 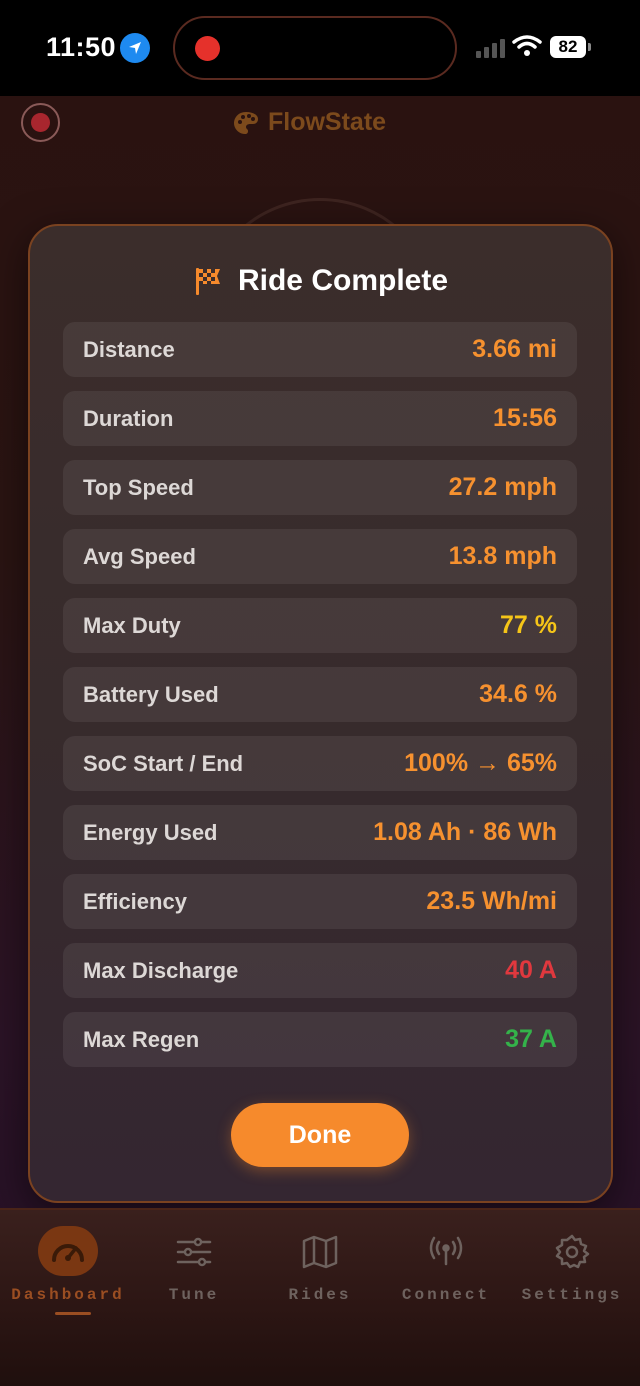 What do you see at coordinates (572, 1295) in the screenshot?
I see `tab-label: Settings` at bounding box center [572, 1295].